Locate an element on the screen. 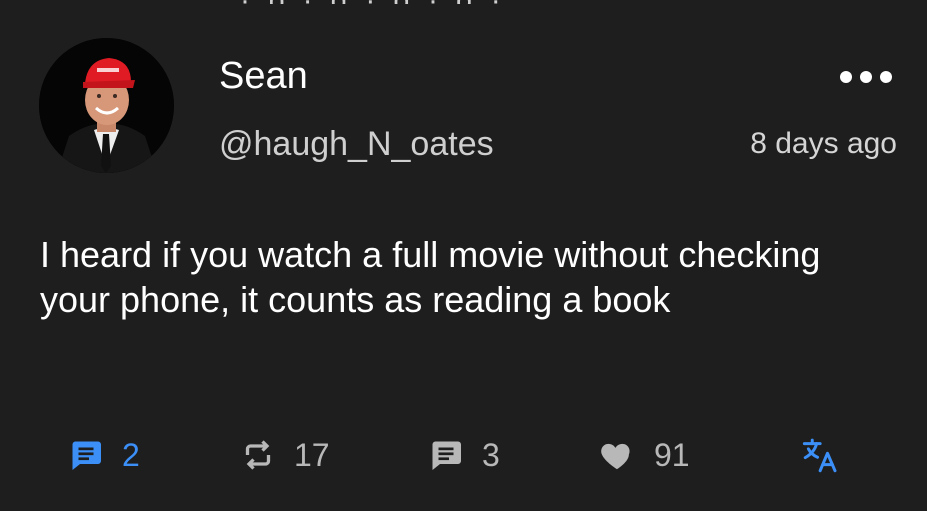 The height and width of the screenshot is (511, 927). reply-count: 2 is located at coordinates (131, 454).